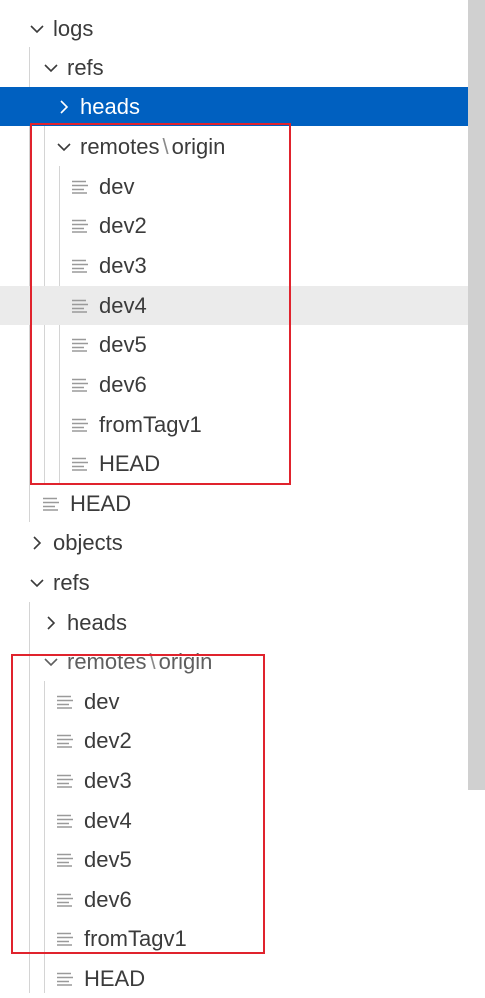 This screenshot has height=998, width=485. What do you see at coordinates (242, 106) in the screenshot?
I see `tree-folder-logs-heads: heads` at bounding box center [242, 106].